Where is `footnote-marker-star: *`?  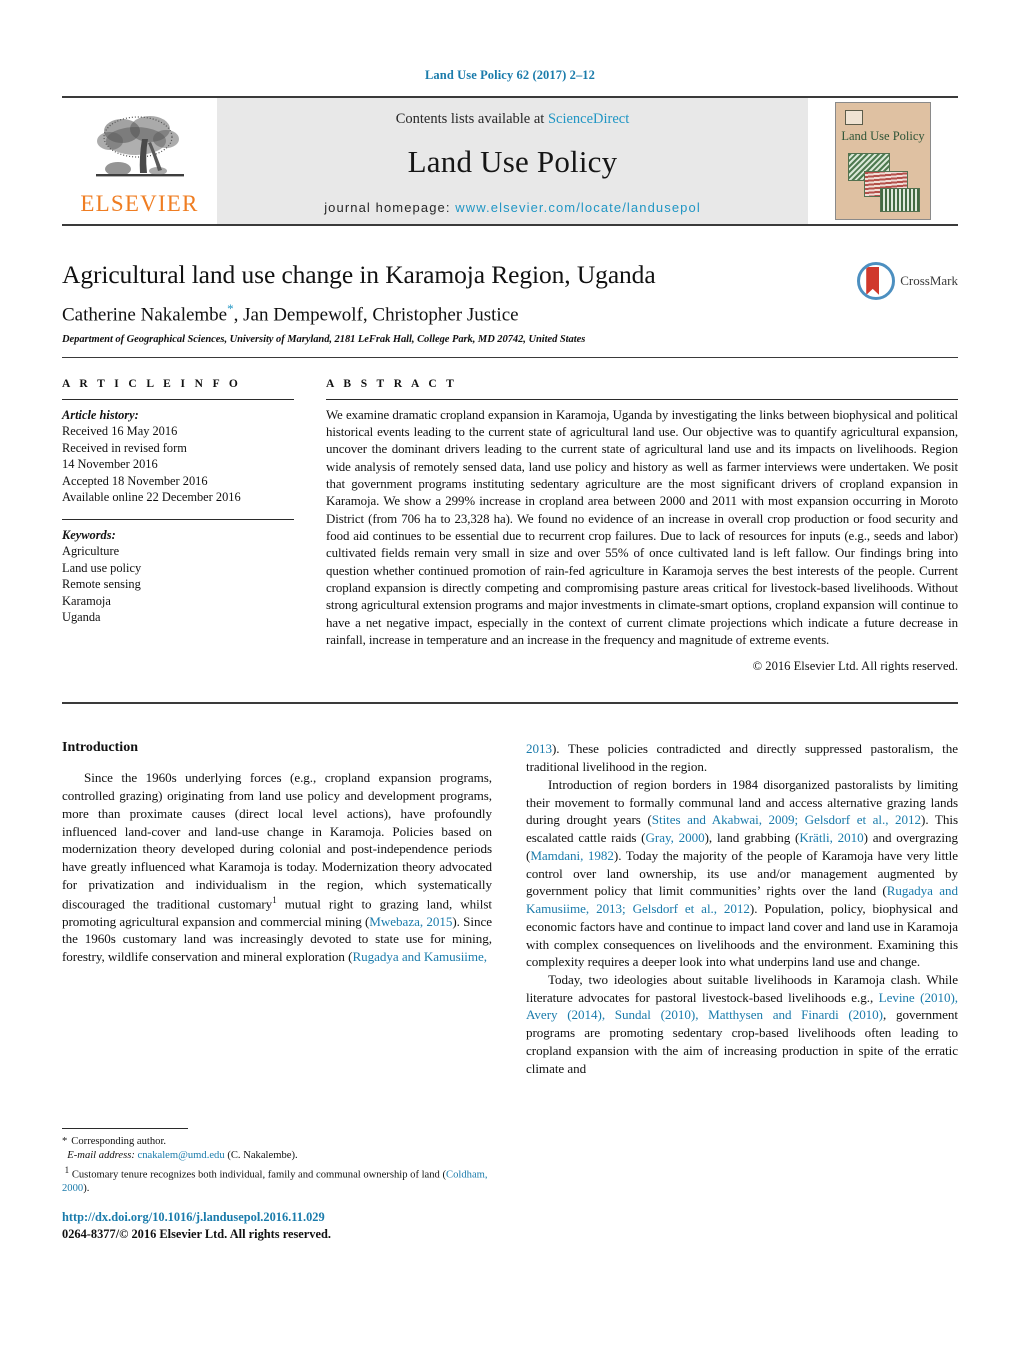
footnote-marker-star: * is located at coordinates (65, 1141).